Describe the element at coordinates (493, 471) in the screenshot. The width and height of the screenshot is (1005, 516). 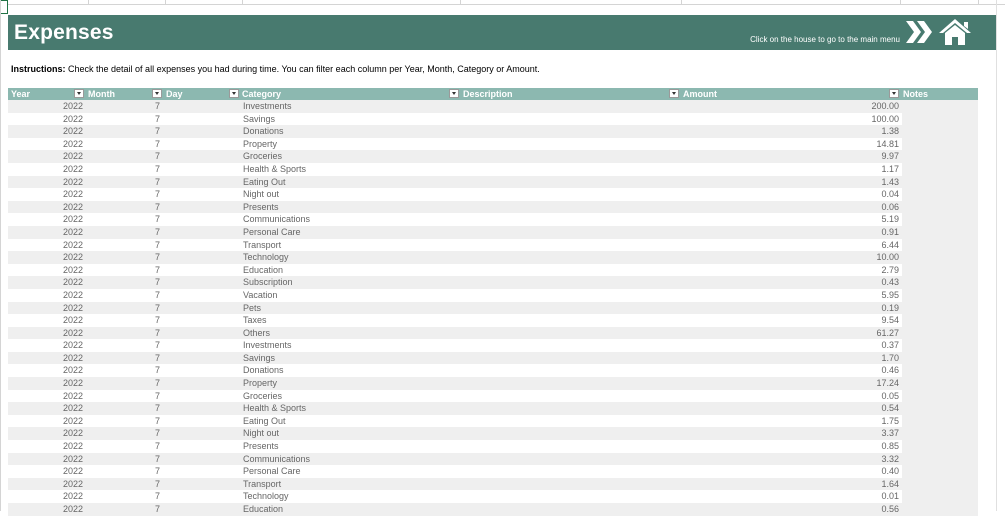
I see `table-row: 2022 7 Personal Care 0.40` at that location.